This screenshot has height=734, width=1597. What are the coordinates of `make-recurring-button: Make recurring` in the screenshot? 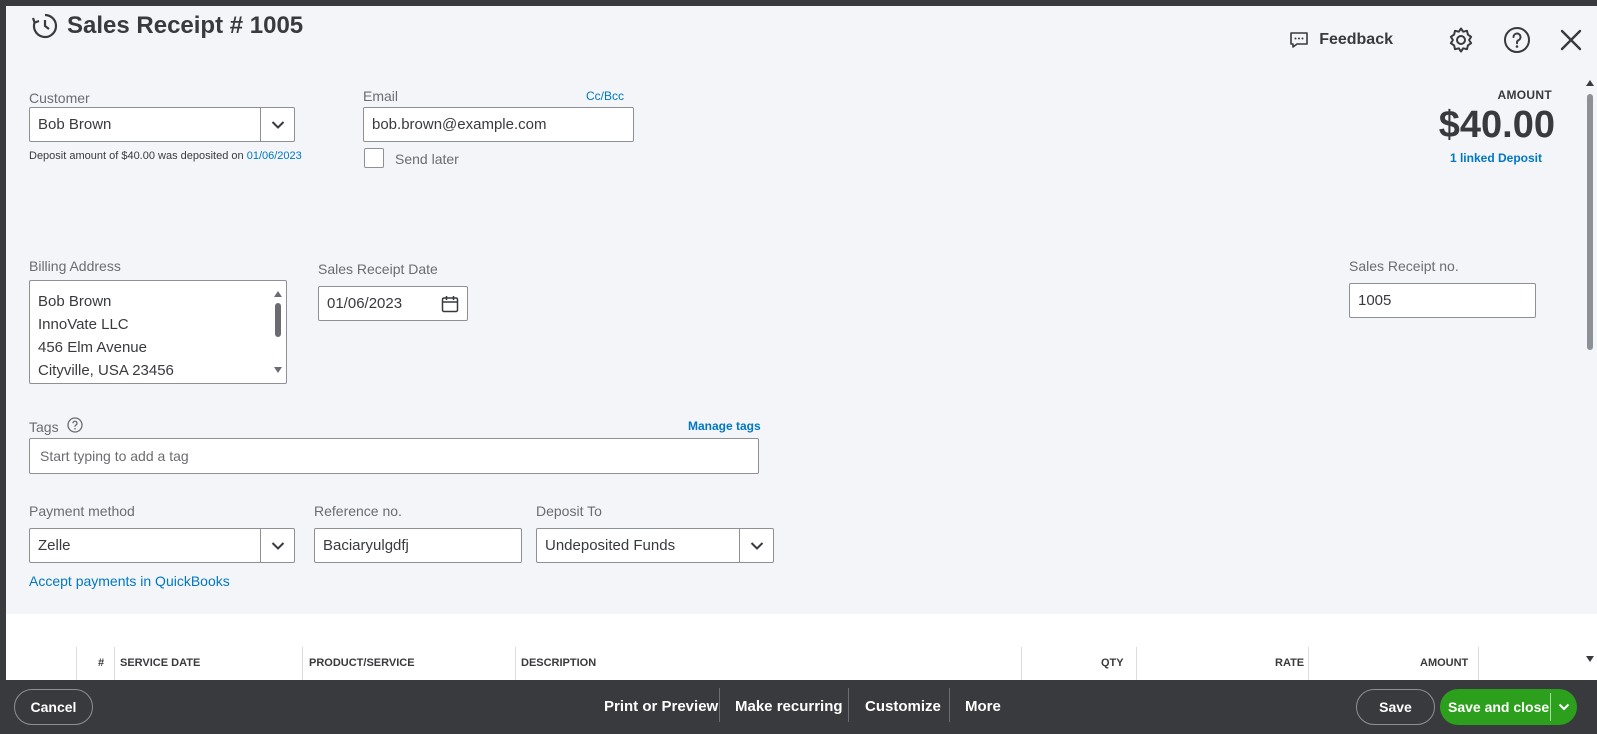 It's located at (789, 706).